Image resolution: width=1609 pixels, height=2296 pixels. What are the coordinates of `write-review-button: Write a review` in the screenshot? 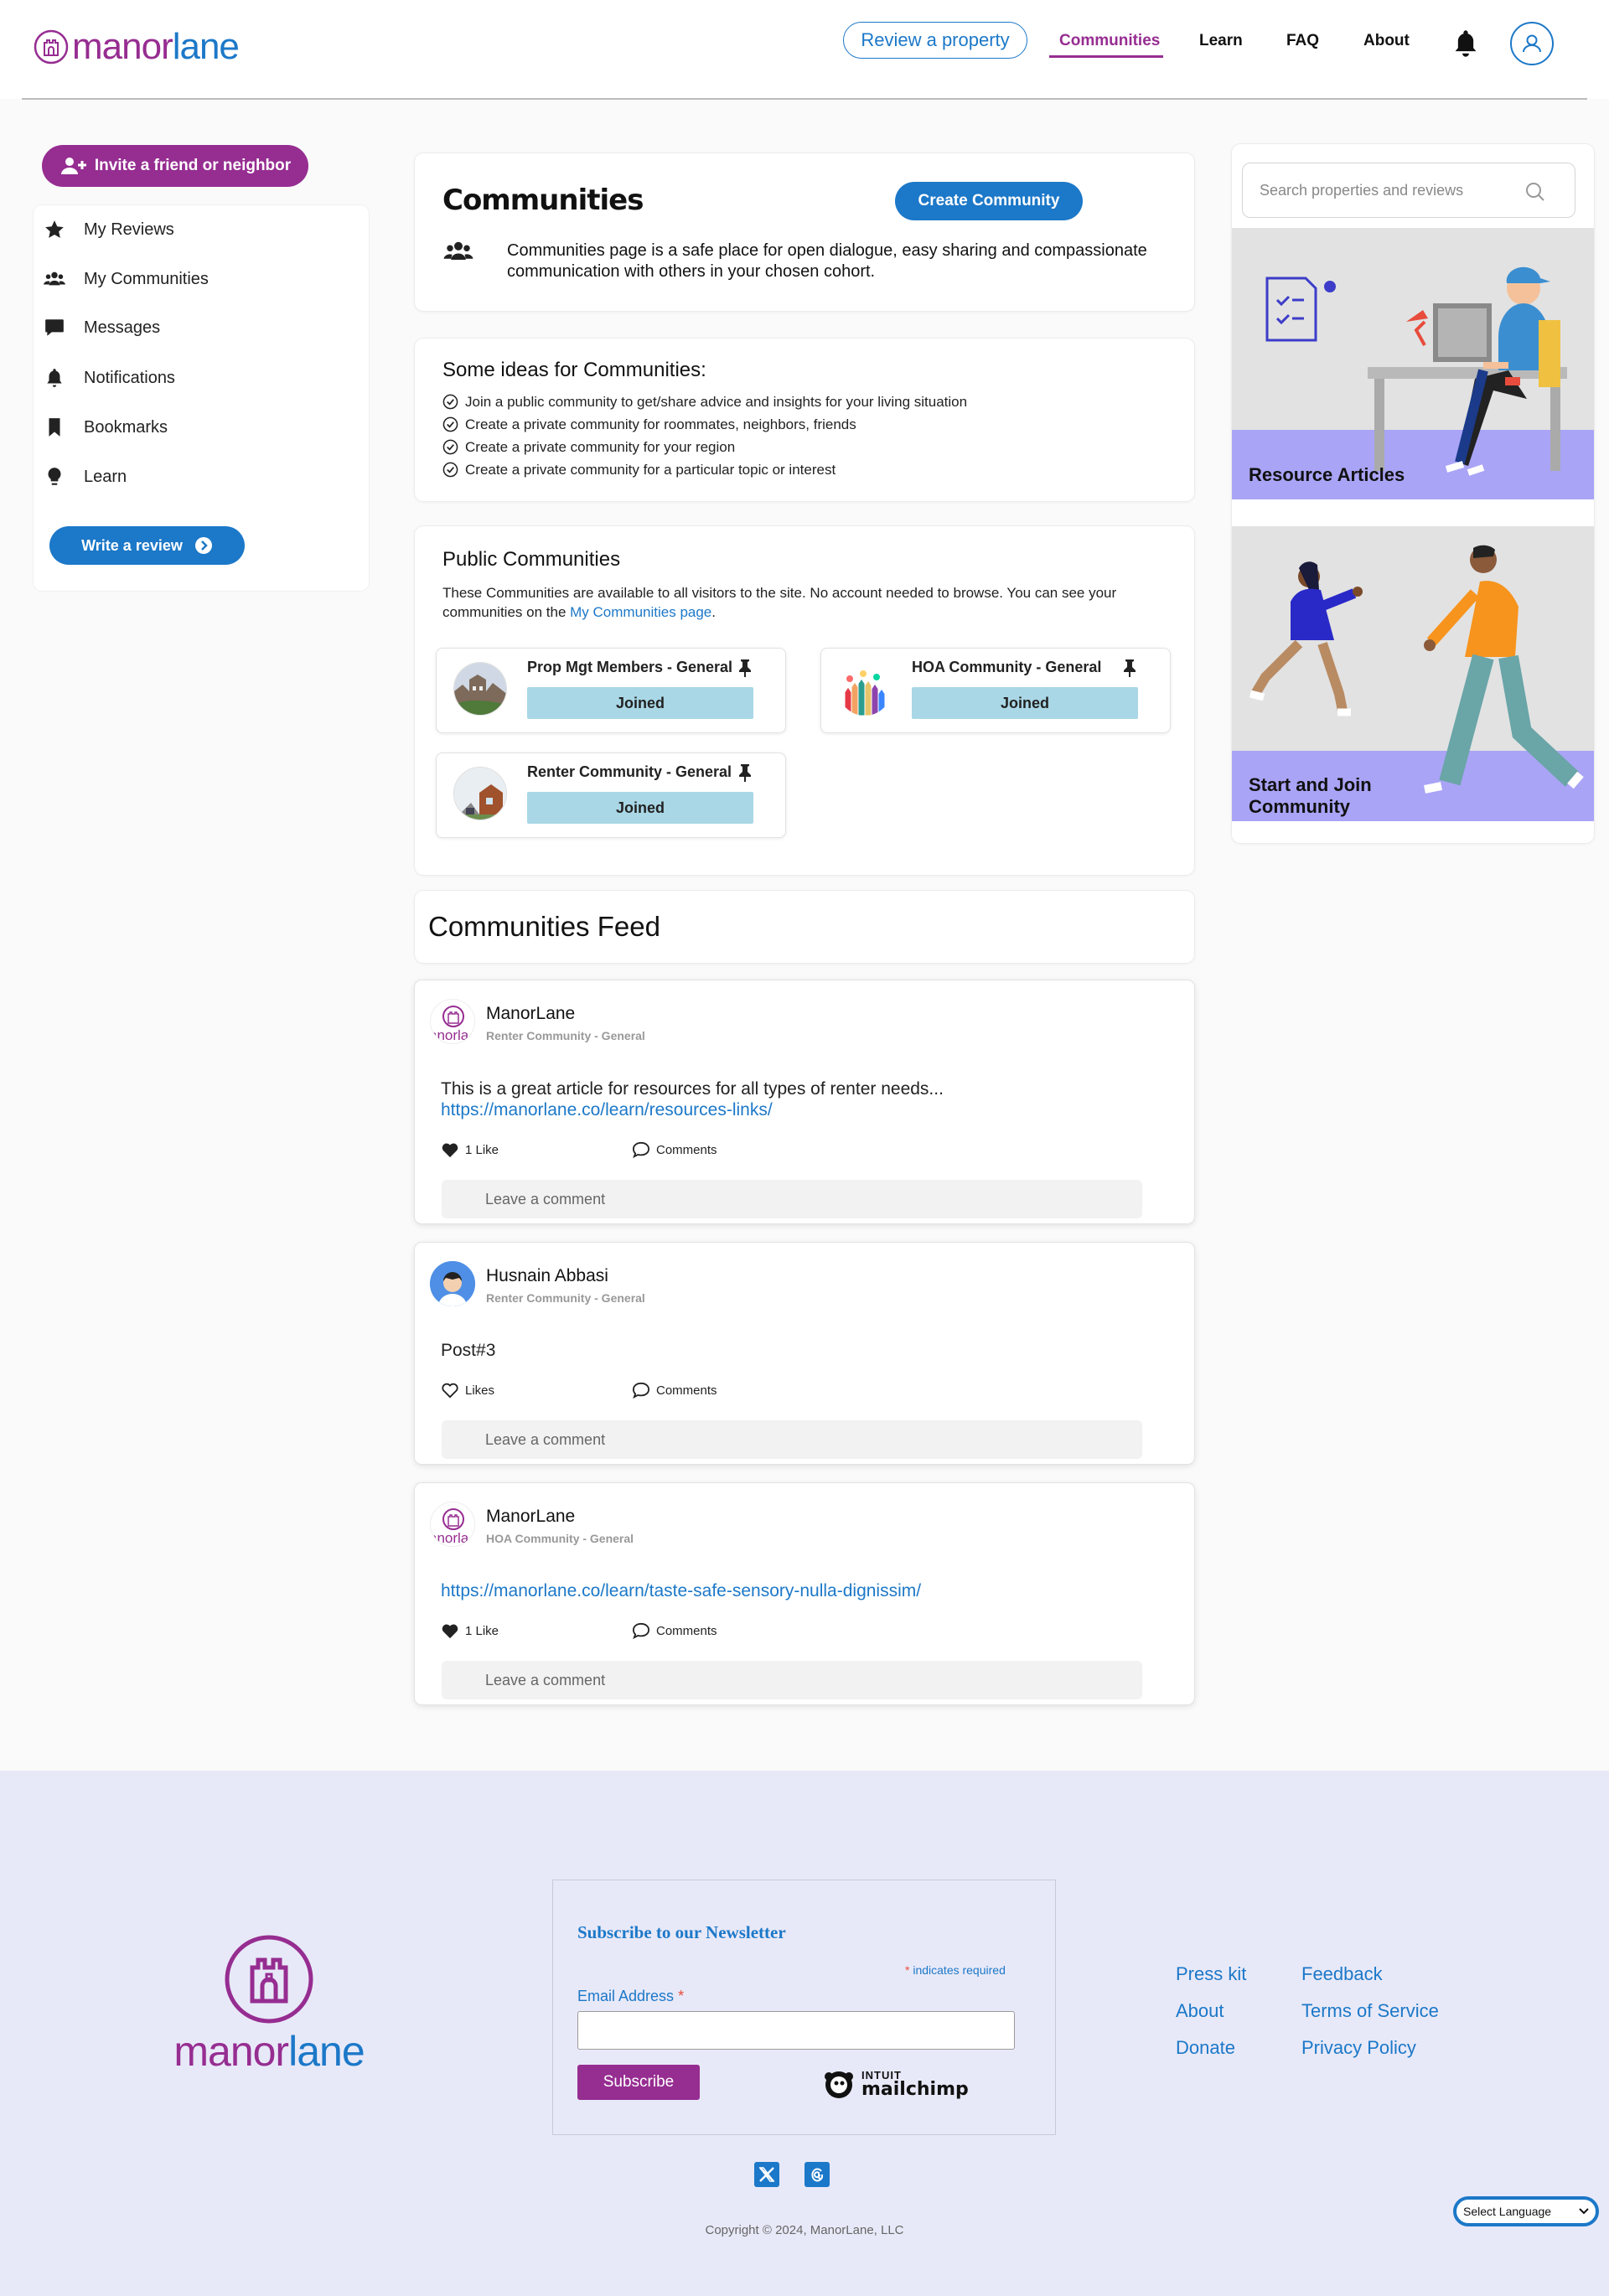 It's located at (147, 546).